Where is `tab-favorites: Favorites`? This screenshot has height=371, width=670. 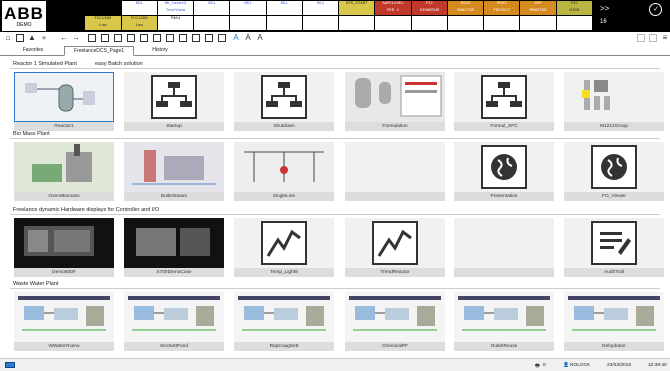 tab-favorites: Favorites is located at coordinates (33, 51).